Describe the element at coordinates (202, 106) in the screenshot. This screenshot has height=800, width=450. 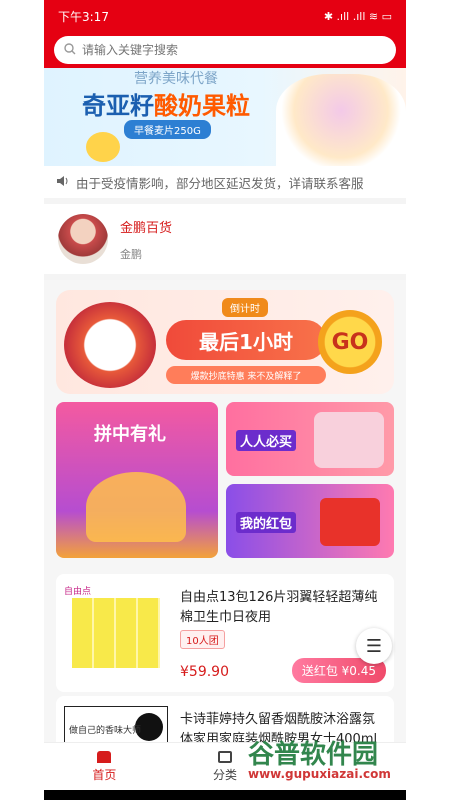
I see `banner-title-part2: 酸奶果粒` at that location.